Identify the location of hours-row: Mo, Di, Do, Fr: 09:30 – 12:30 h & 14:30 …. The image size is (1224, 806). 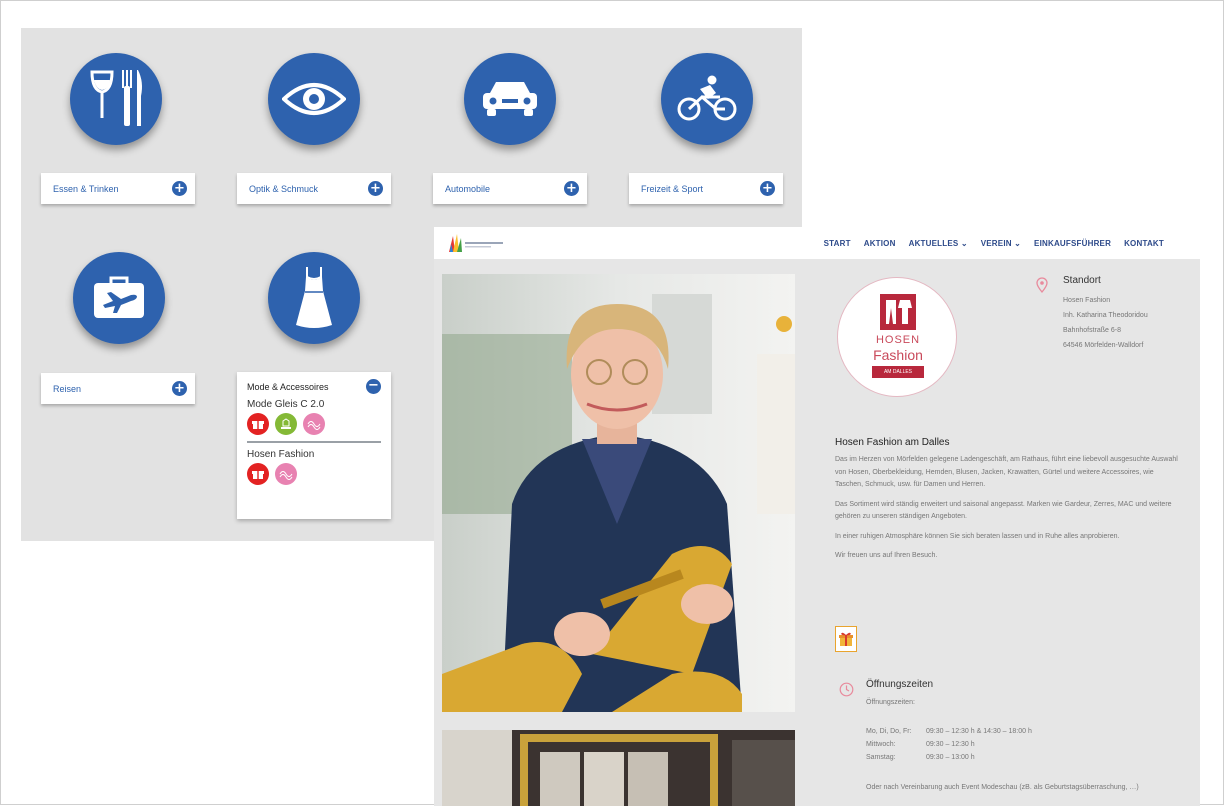
(949, 731).